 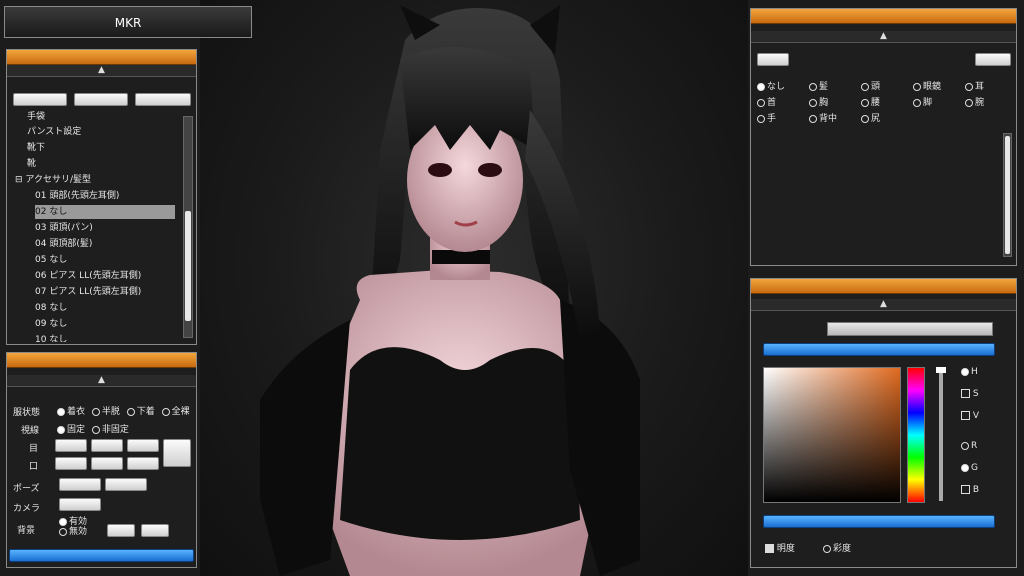 I want to click on list-item-selected: 02 なし, so click(x=105, y=212).